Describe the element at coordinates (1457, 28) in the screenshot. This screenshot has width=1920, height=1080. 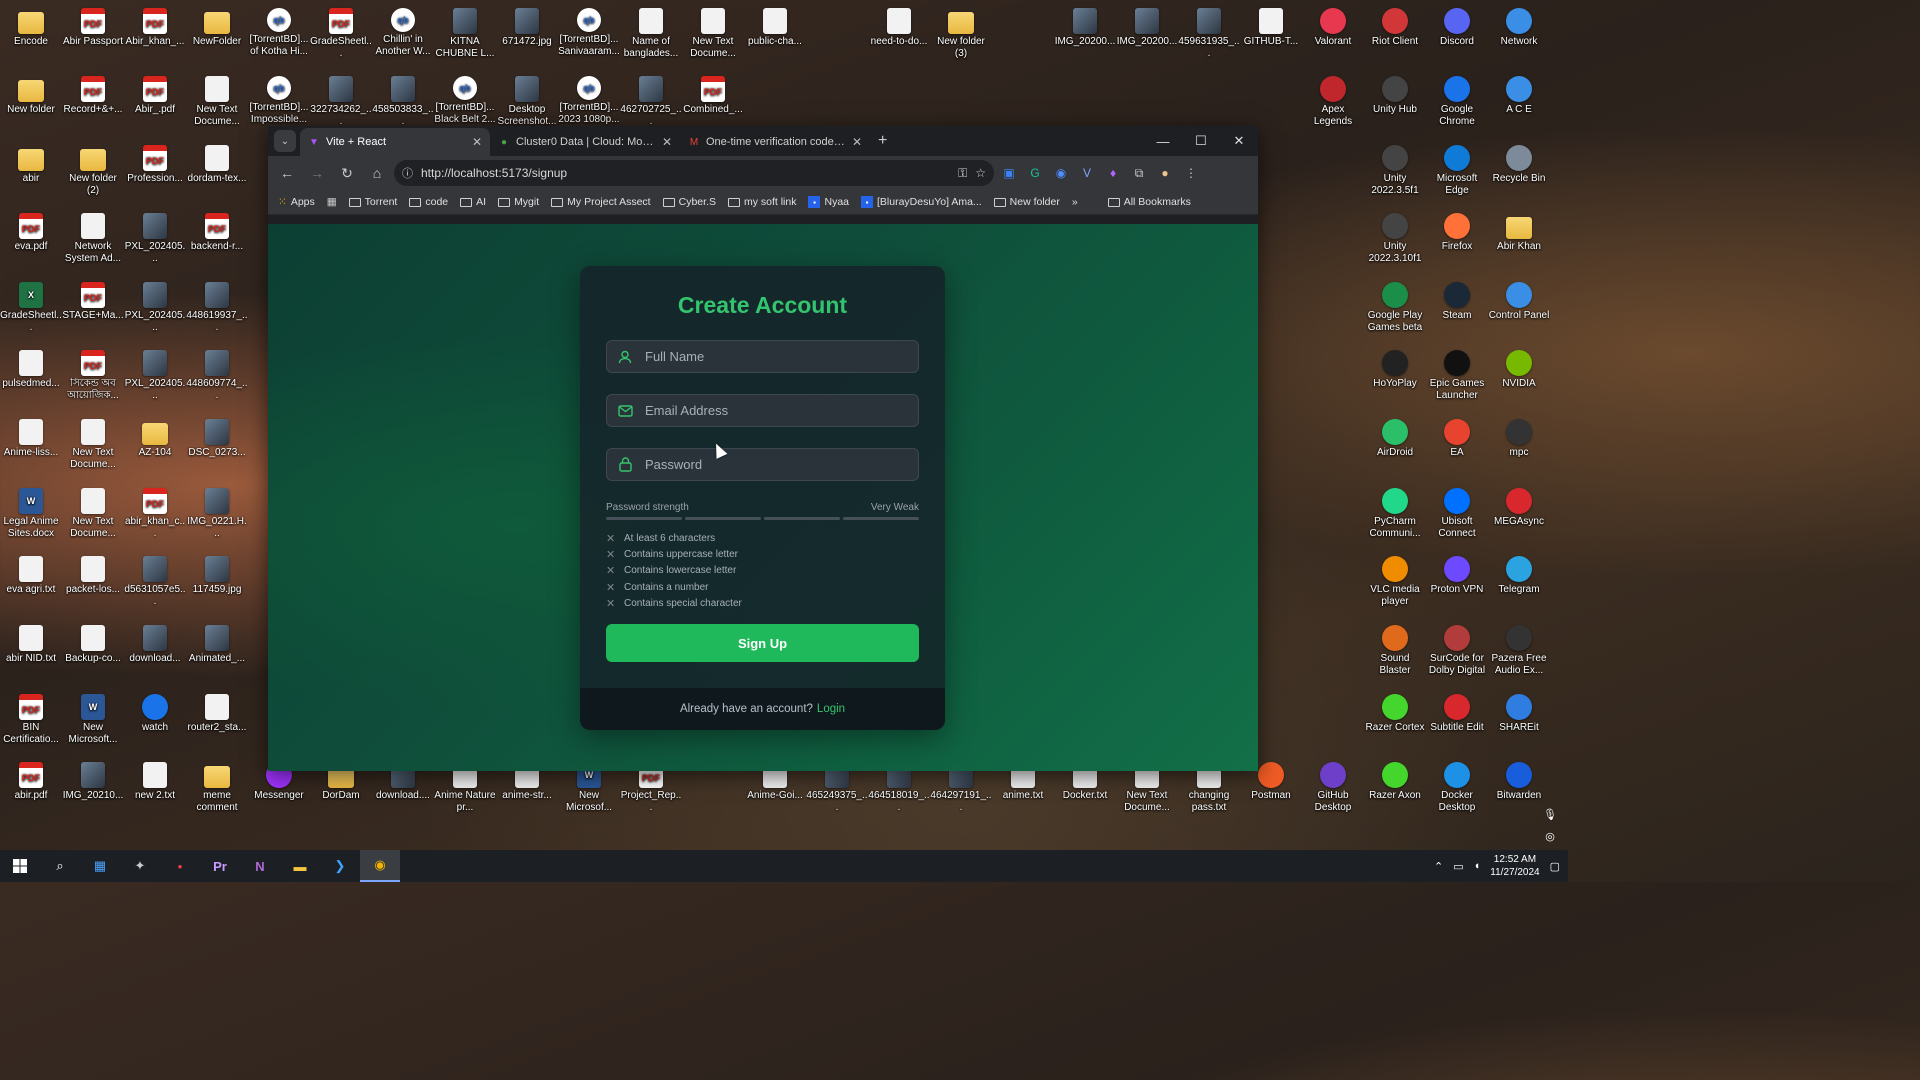
I see `desktop-icon: Discord` at that location.